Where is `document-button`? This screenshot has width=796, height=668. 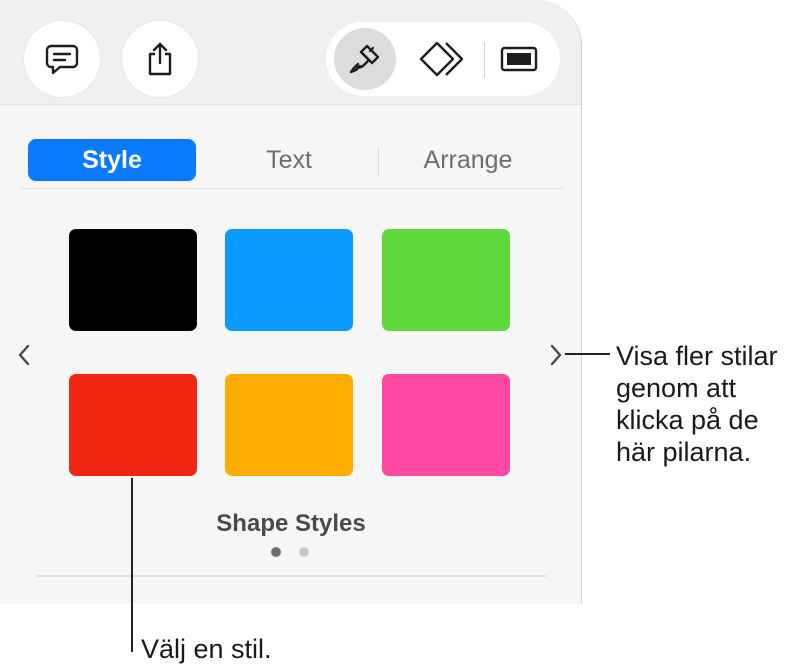
document-button is located at coordinates (519, 59).